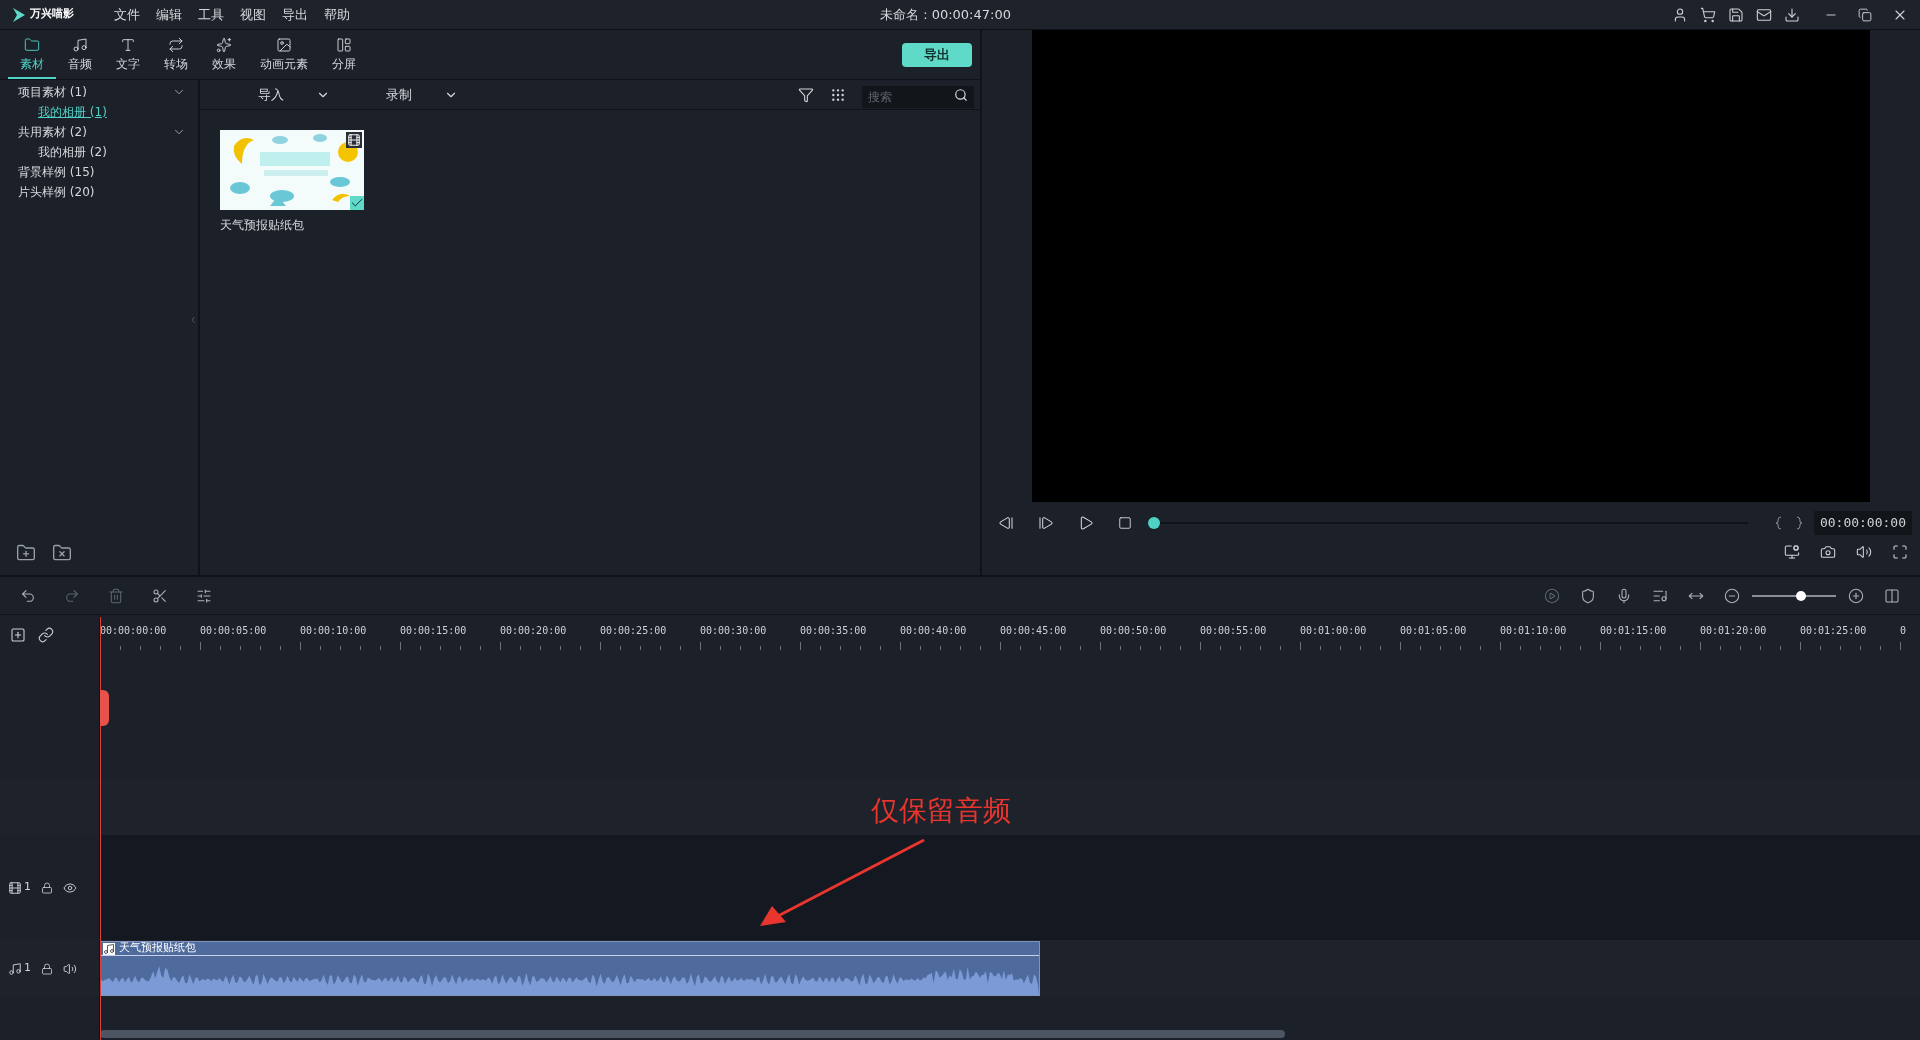 This screenshot has width=1920, height=1040. Describe the element at coordinates (1154, 523) in the screenshot. I see `progress-thumb` at that location.